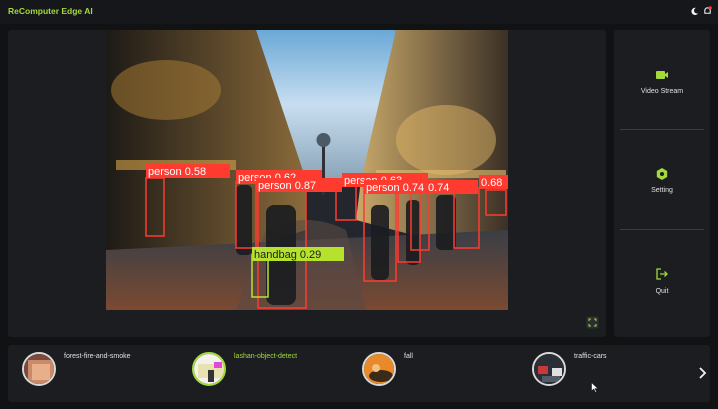 Image resolution: width=718 pixels, height=409 pixels. I want to click on menu-item-quit: Quit, so click(662, 279).